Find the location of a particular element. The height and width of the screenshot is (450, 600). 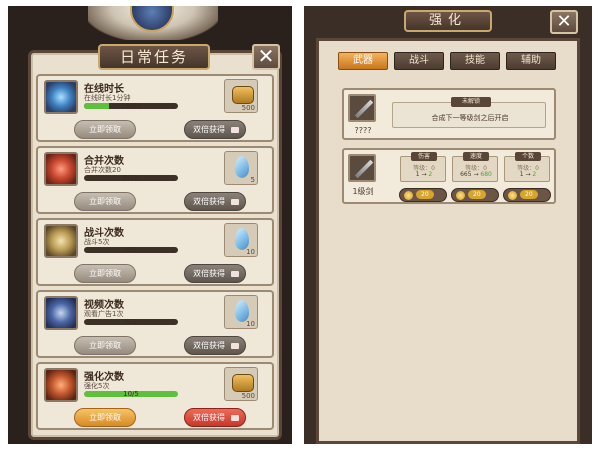

tab-skill: 技能 is located at coordinates (475, 61).